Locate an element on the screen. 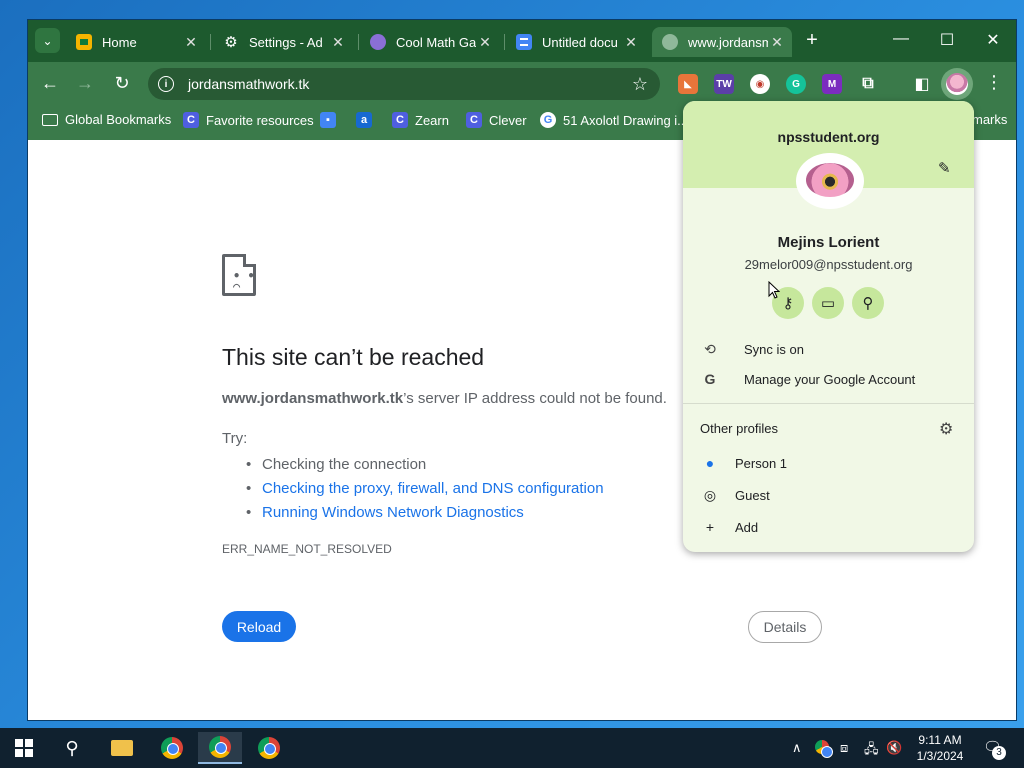  classroom-icon is located at coordinates (84, 42).